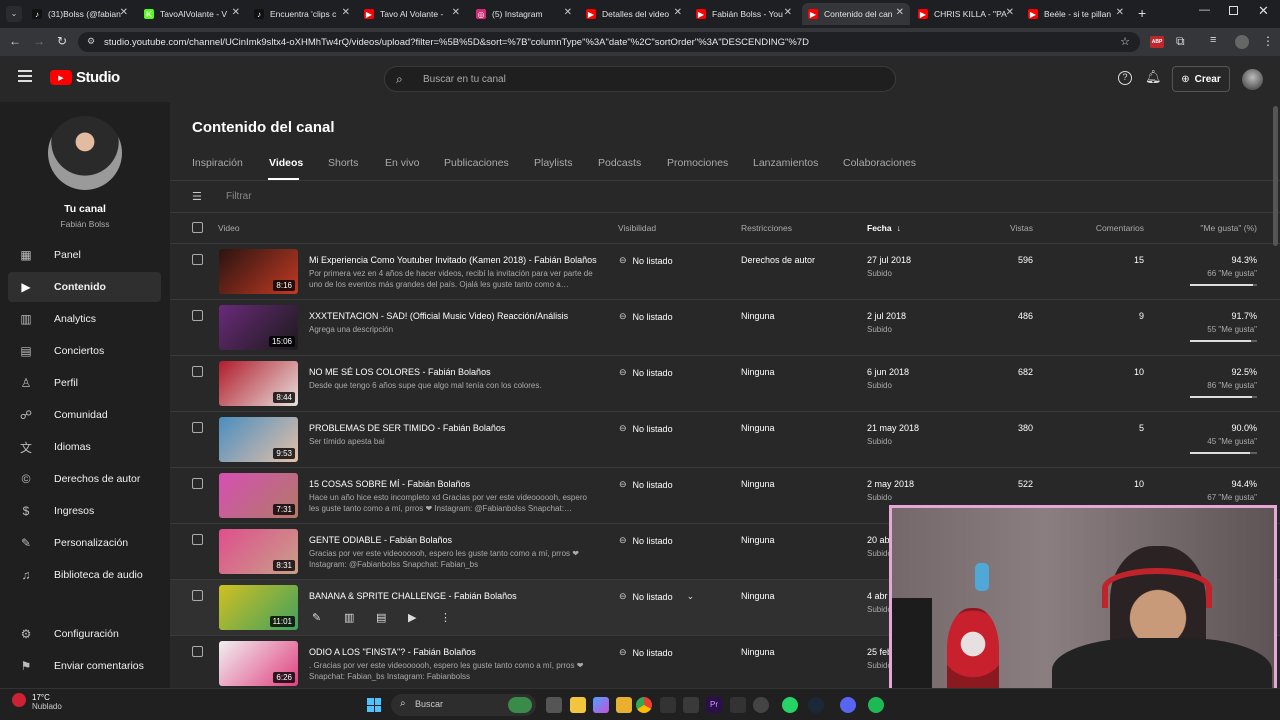  What do you see at coordinates (198, 196) in the screenshot?
I see `filter-icon: ☰` at bounding box center [198, 196].